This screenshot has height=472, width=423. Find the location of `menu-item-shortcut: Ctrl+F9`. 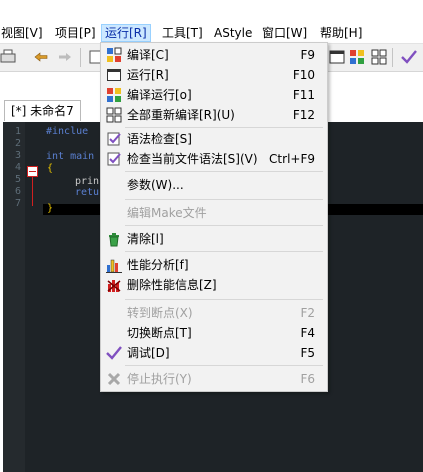

menu-item-shortcut: Ctrl+F9 is located at coordinates (292, 159).